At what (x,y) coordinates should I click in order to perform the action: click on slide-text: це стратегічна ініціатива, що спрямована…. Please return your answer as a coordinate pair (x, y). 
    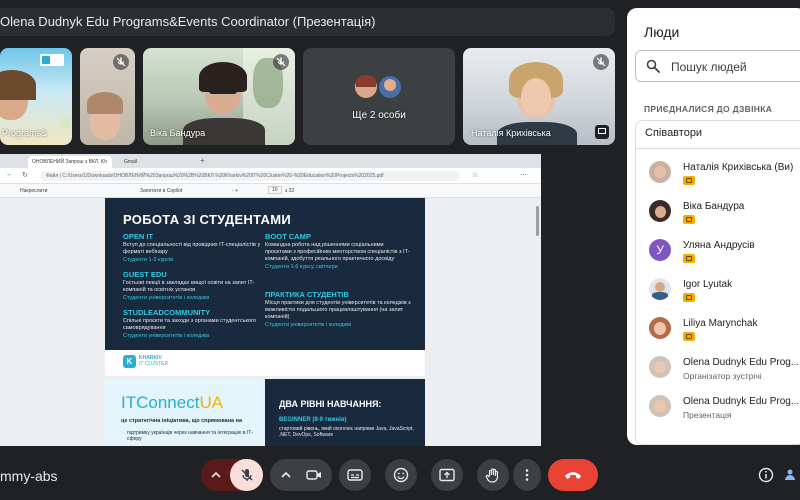
    Looking at the image, I should click on (182, 421).